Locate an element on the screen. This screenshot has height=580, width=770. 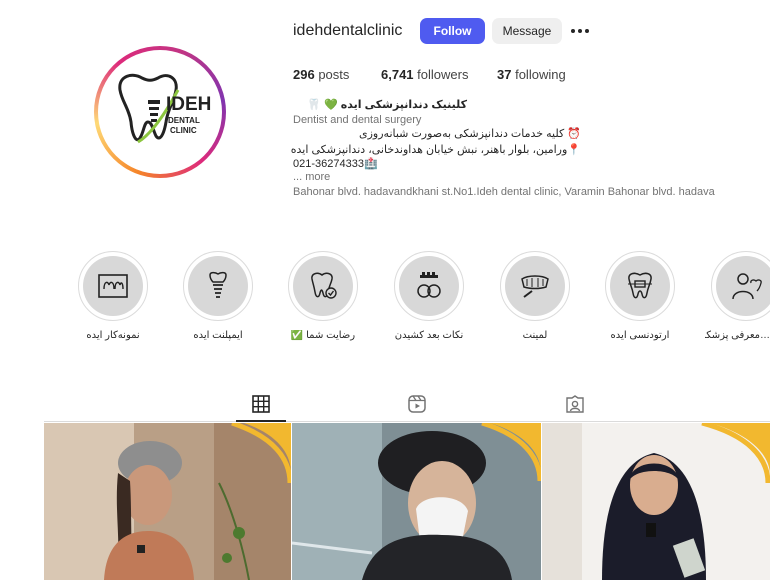
stat-posts: 296 posts is located at coordinates (321, 74).